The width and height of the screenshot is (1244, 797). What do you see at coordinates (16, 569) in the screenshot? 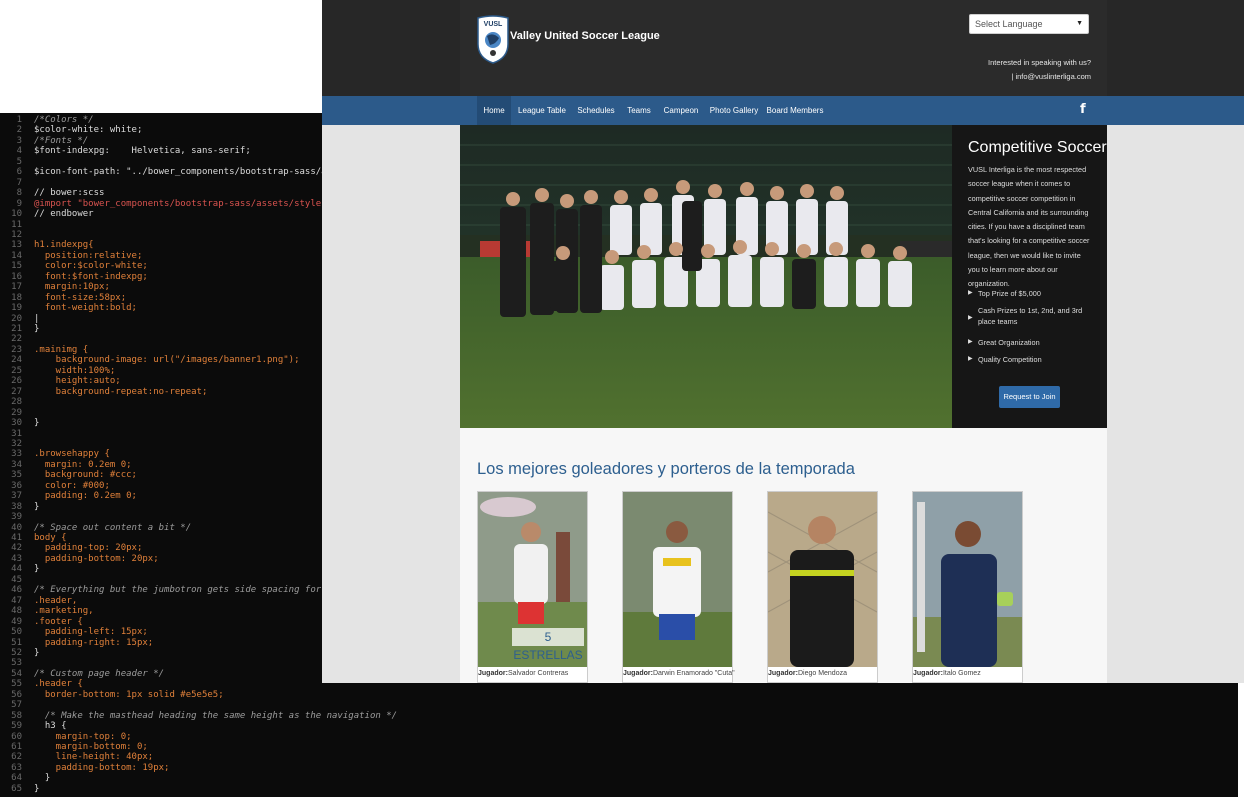
I see `line-number: 44` at bounding box center [16, 569].